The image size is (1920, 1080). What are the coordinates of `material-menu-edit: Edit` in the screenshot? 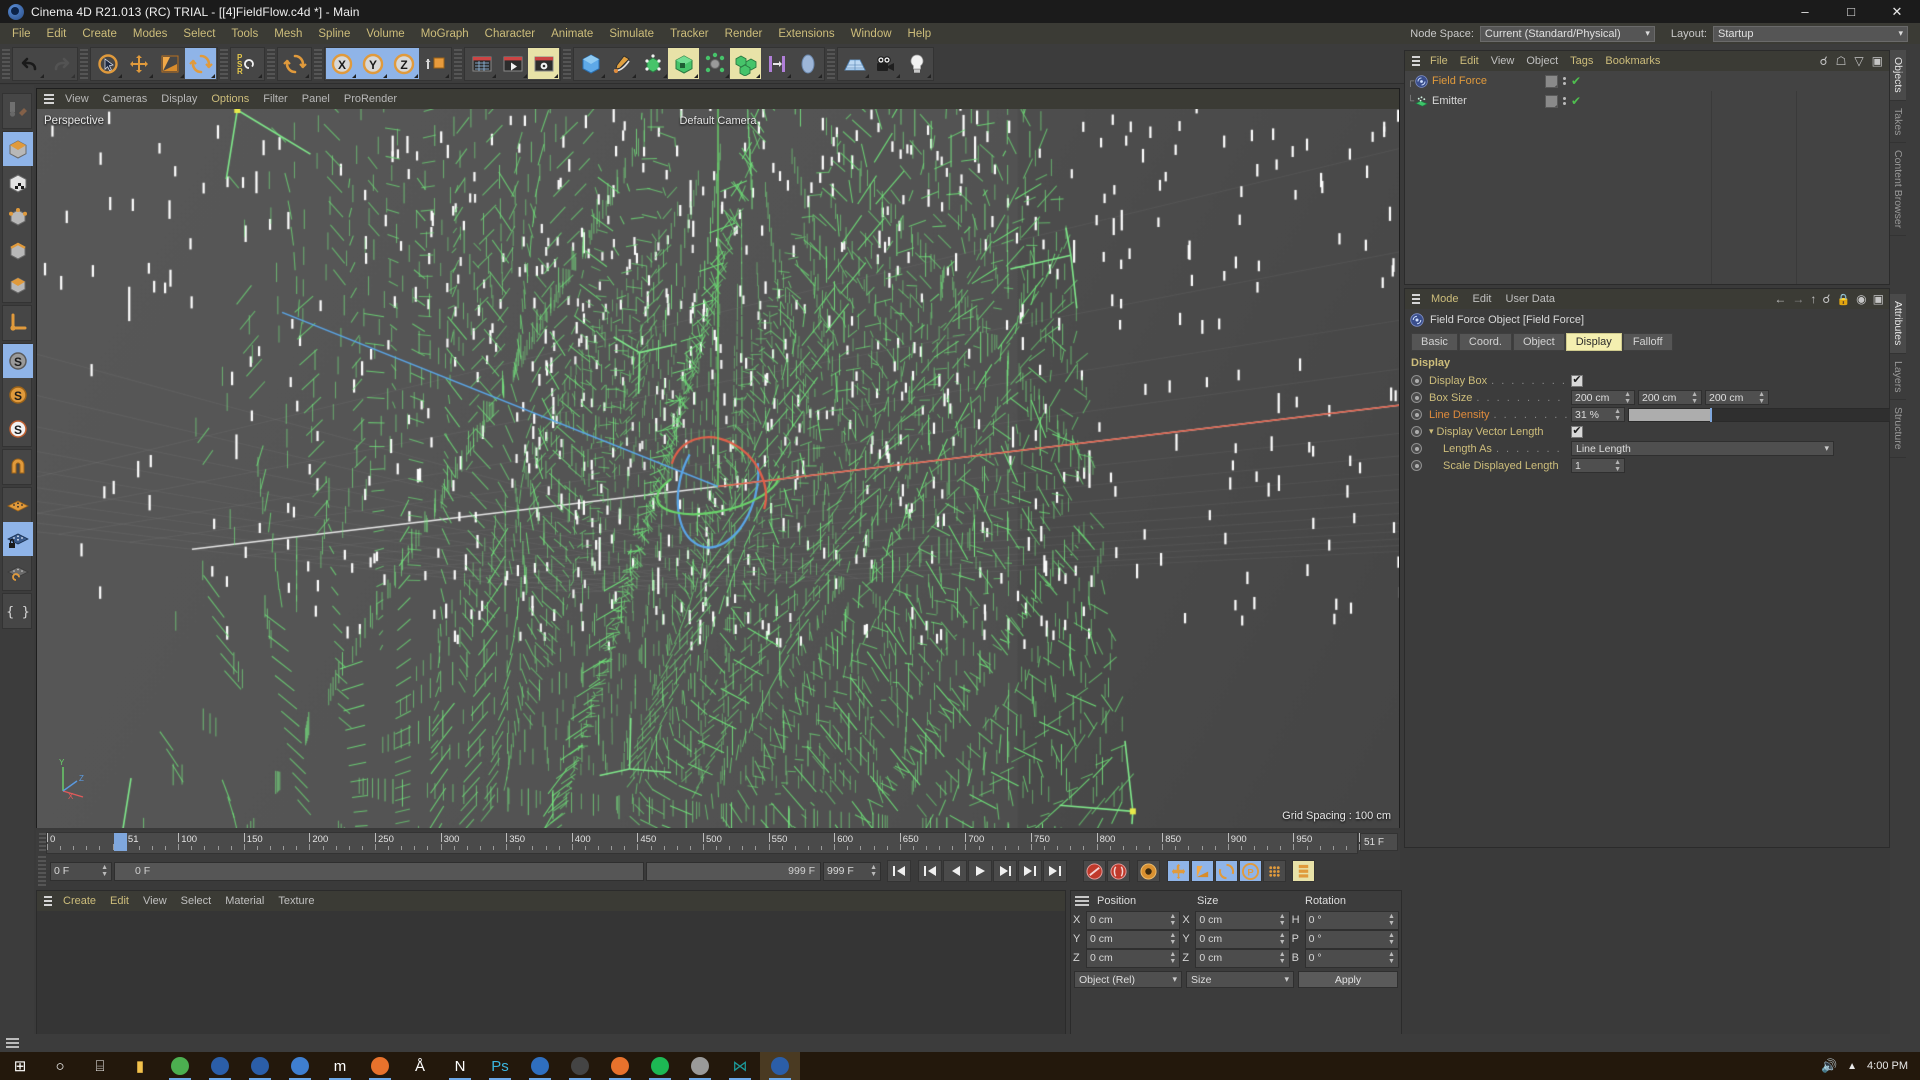 It's located at (119, 901).